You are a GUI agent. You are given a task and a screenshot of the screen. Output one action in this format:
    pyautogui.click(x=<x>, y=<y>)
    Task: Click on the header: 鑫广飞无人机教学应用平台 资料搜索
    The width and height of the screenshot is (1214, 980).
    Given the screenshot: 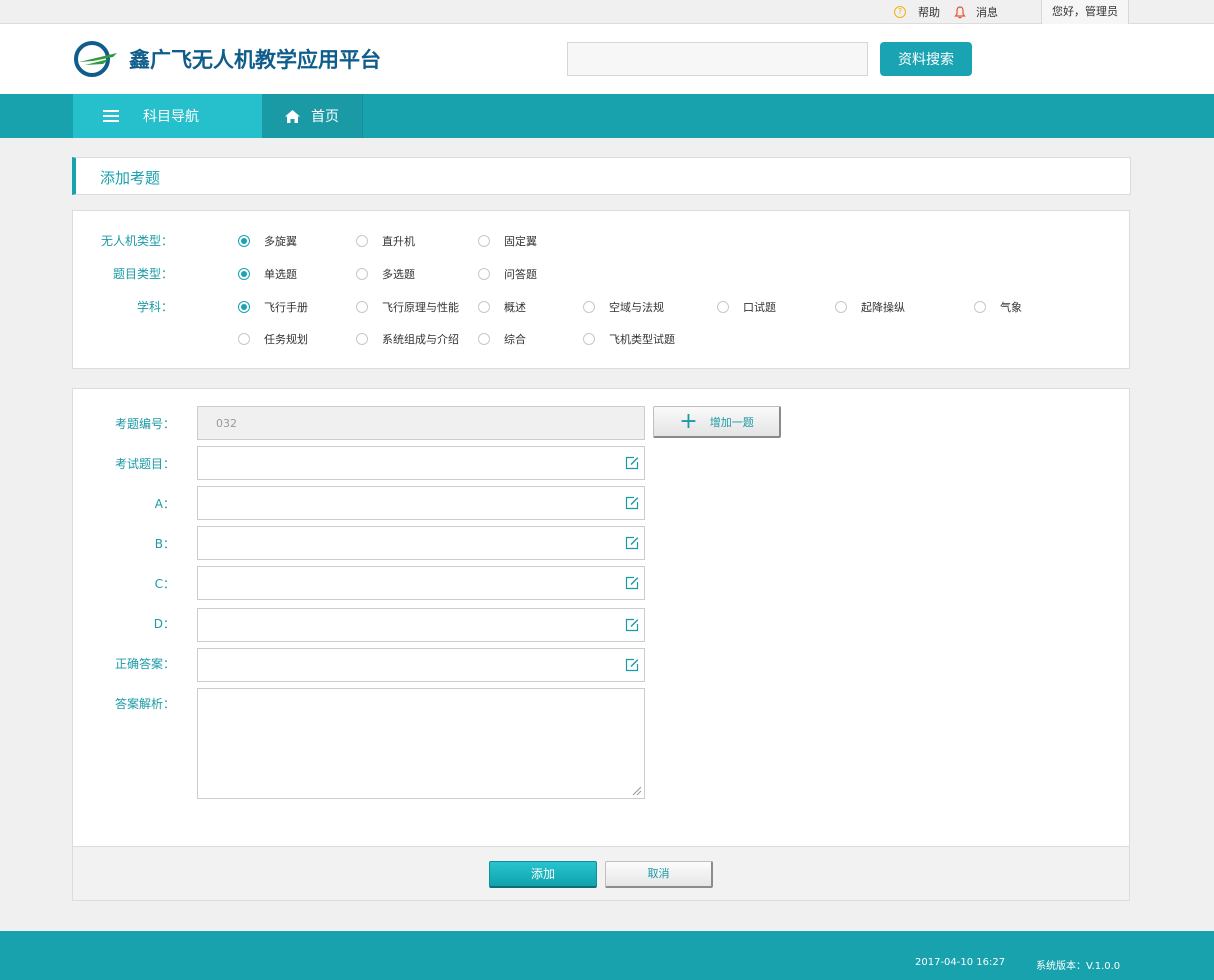 What is the action you would take?
    pyautogui.click(x=607, y=59)
    